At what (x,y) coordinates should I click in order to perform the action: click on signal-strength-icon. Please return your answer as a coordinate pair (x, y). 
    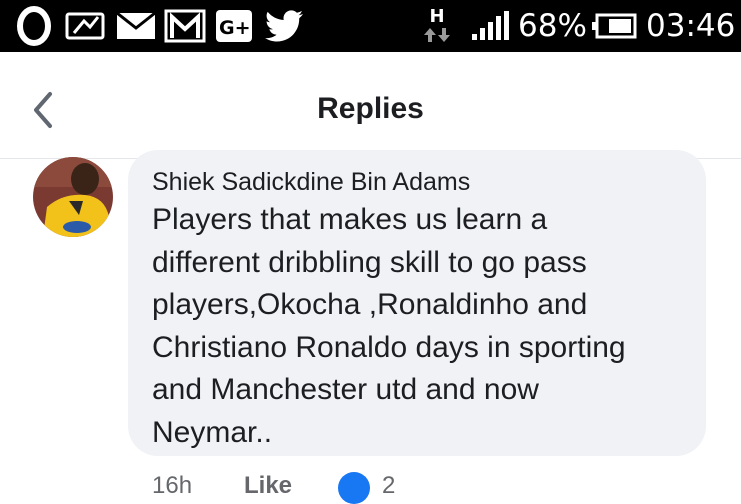
    Looking at the image, I should click on (490, 26).